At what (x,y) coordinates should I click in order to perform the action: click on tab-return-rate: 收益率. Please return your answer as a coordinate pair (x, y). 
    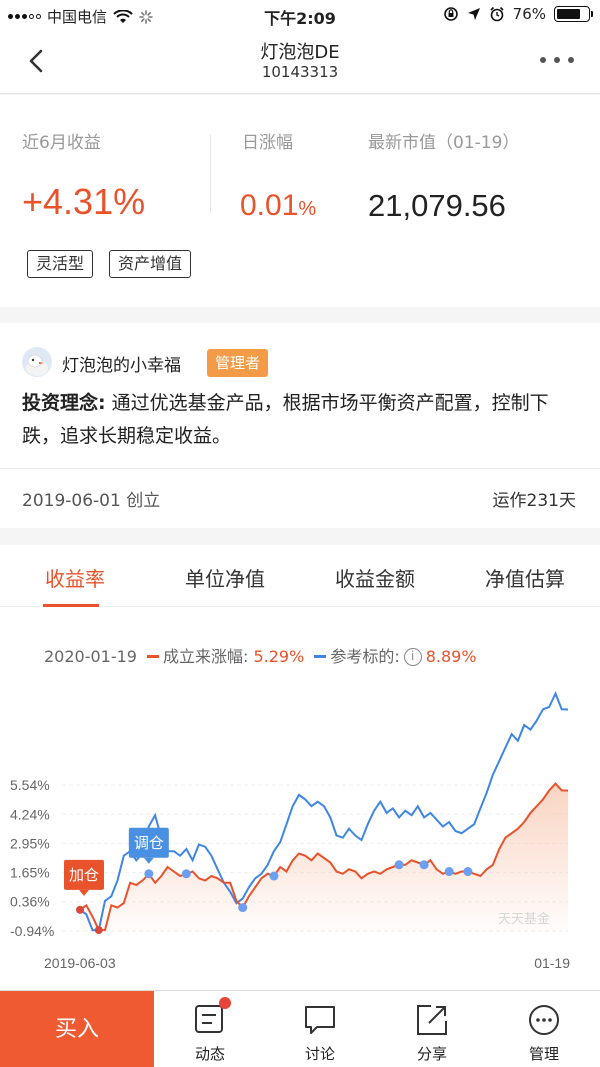
    Looking at the image, I should click on (75, 577).